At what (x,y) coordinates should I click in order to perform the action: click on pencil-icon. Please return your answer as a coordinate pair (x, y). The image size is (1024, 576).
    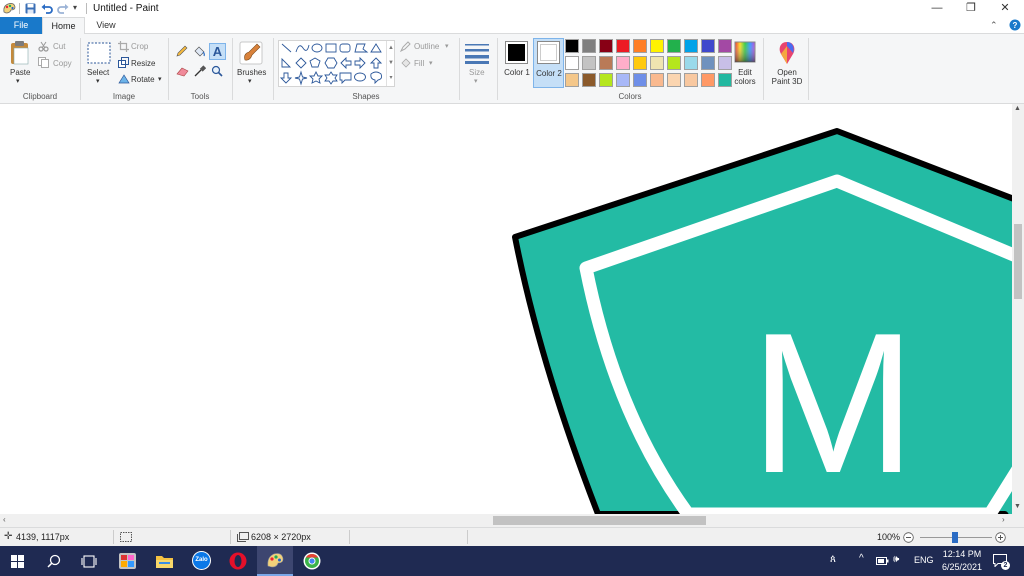
    Looking at the image, I should click on (182, 51).